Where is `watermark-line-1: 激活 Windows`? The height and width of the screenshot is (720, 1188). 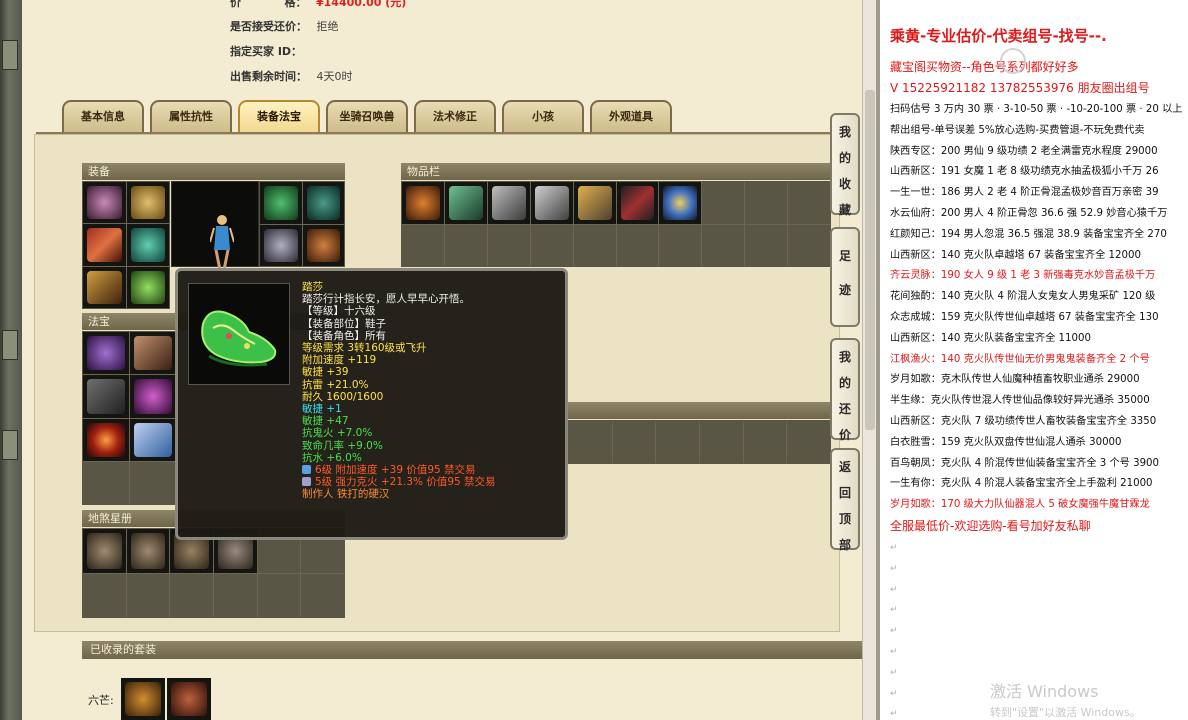 watermark-line-1: 激活 Windows is located at coordinates (1044, 691).